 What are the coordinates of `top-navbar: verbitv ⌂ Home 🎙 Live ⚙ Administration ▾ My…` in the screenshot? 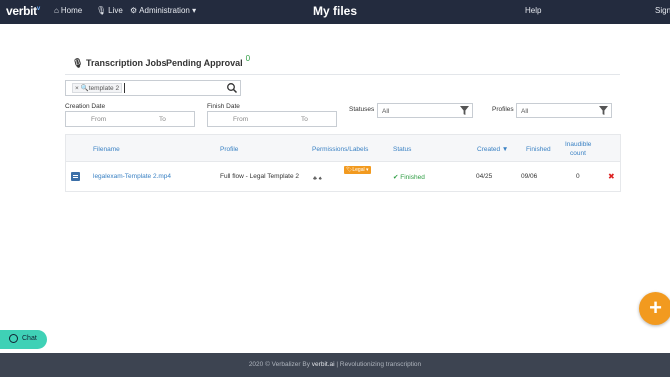 It's located at (335, 12).